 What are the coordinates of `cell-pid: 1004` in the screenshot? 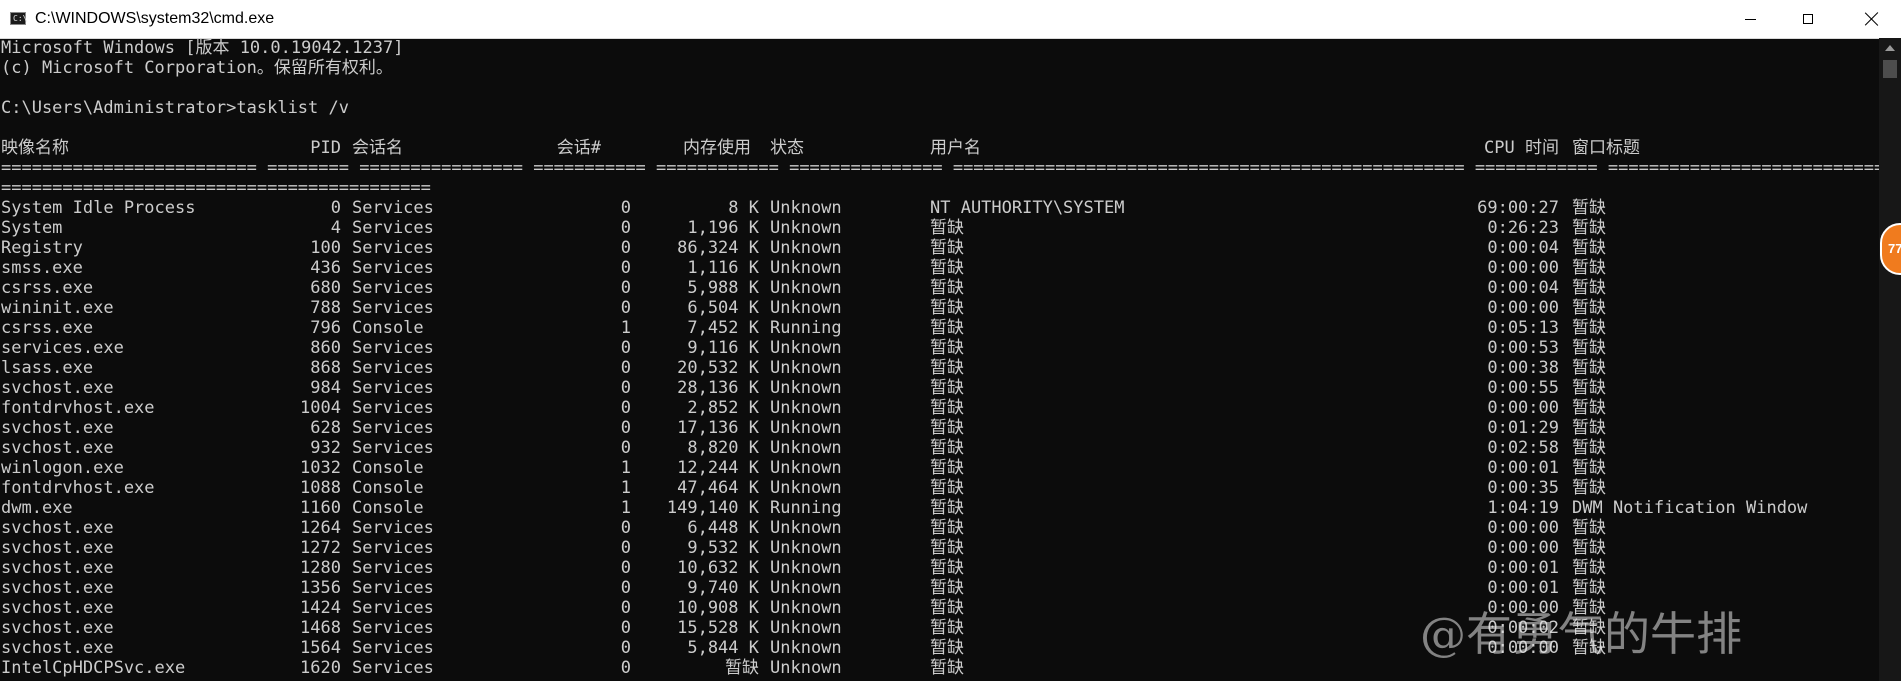 It's located at (320, 408).